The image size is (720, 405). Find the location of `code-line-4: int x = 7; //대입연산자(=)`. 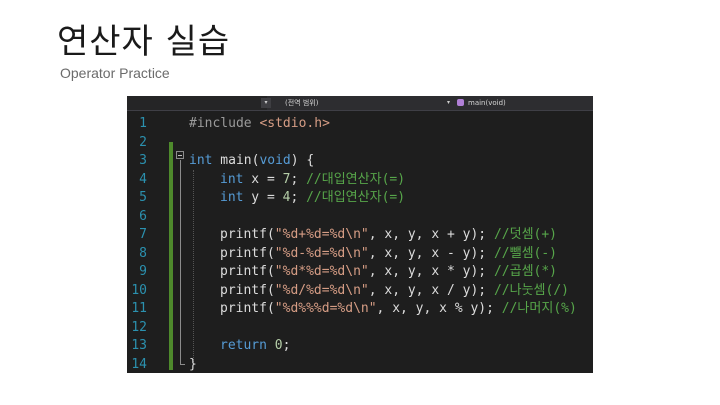

code-line-4: int x = 7; //대입연산자(=) is located at coordinates (312, 180).